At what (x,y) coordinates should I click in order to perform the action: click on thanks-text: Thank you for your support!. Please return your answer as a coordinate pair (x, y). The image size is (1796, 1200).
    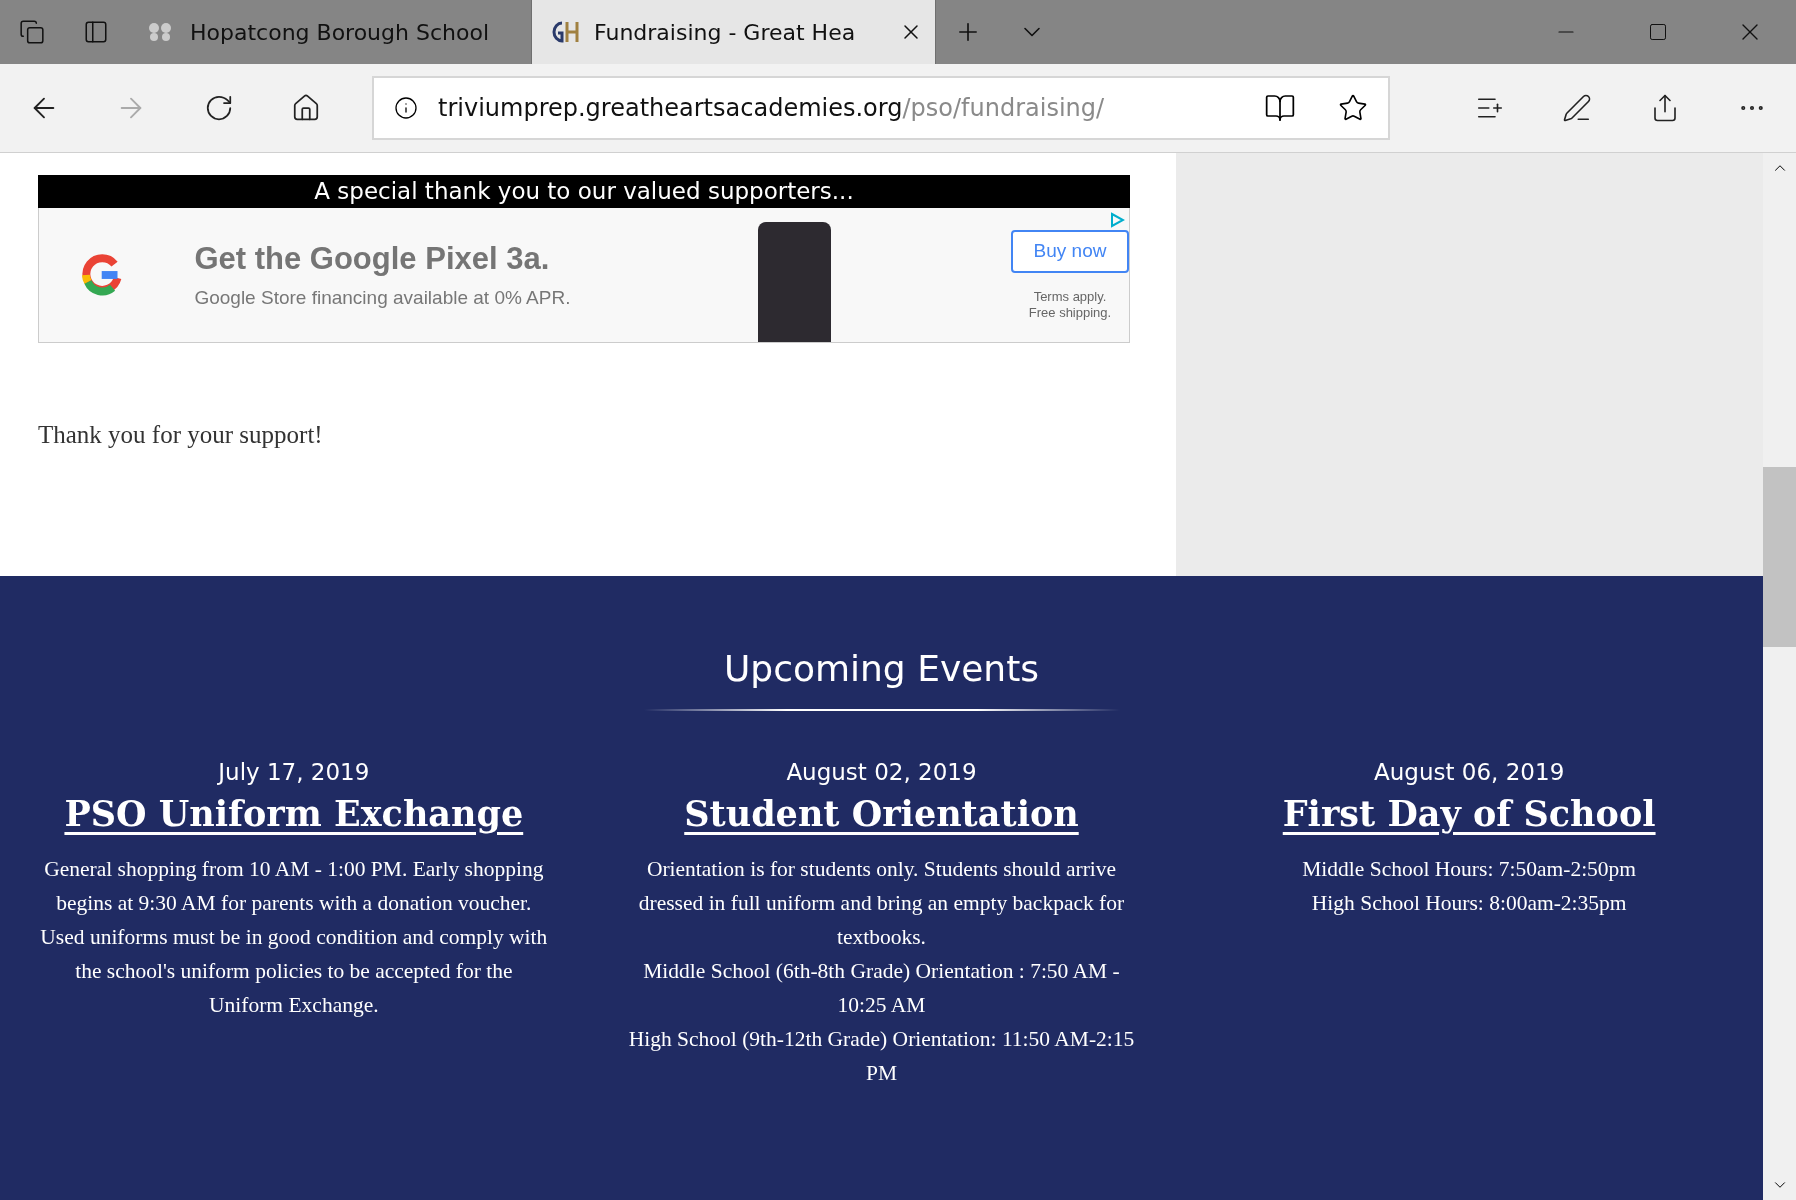
    Looking at the image, I should click on (181, 435).